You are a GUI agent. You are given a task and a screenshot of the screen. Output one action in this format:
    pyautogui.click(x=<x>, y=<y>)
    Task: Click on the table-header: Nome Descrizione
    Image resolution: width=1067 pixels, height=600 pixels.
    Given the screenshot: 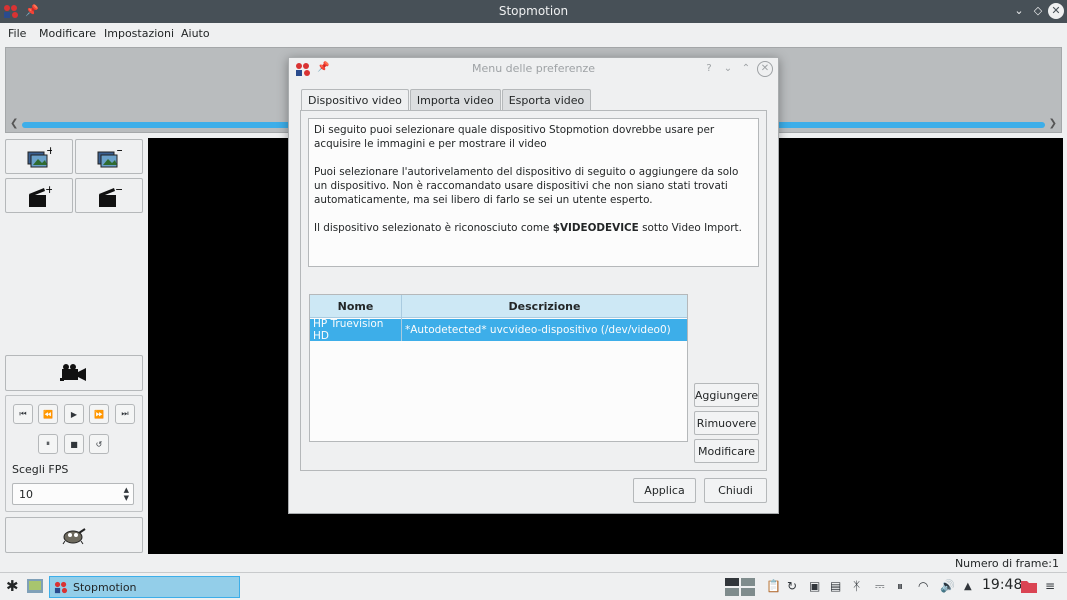 What is the action you would take?
    pyautogui.click(x=498, y=306)
    